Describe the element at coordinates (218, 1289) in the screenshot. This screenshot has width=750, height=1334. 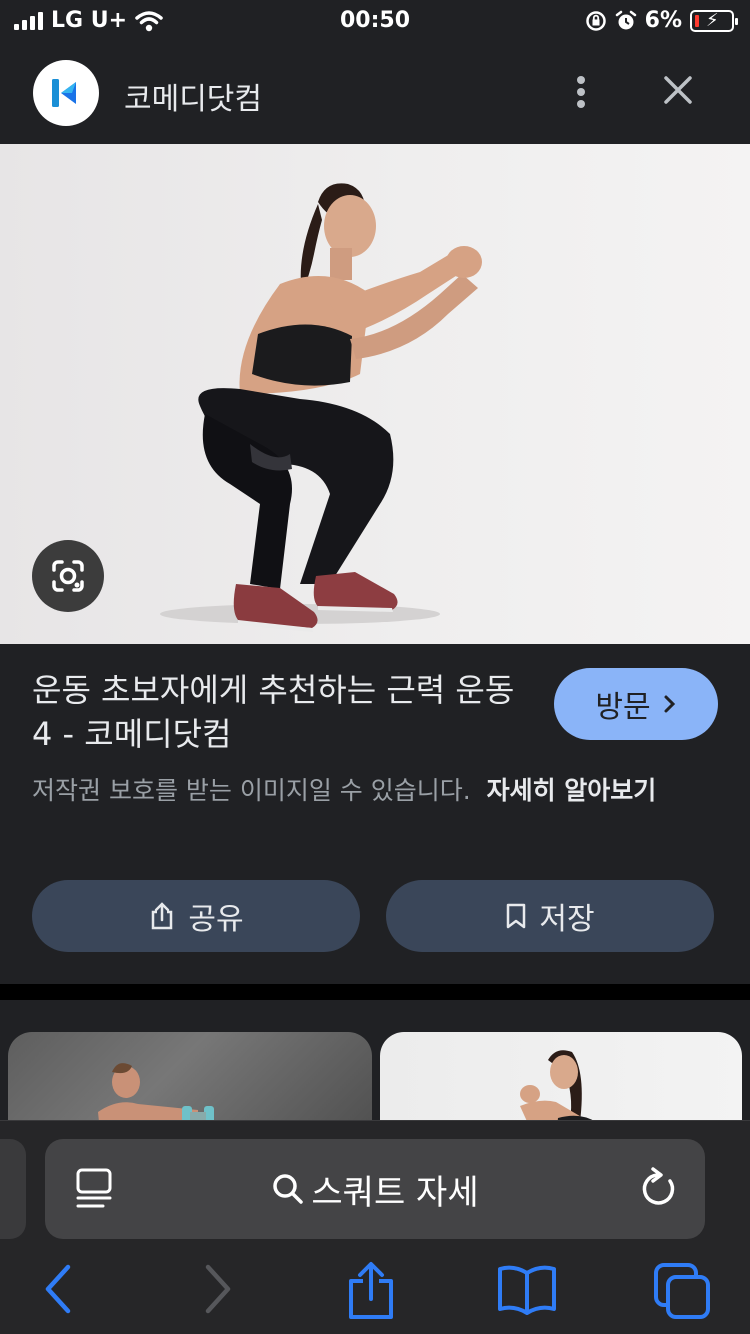
I see `forward-icon` at that location.